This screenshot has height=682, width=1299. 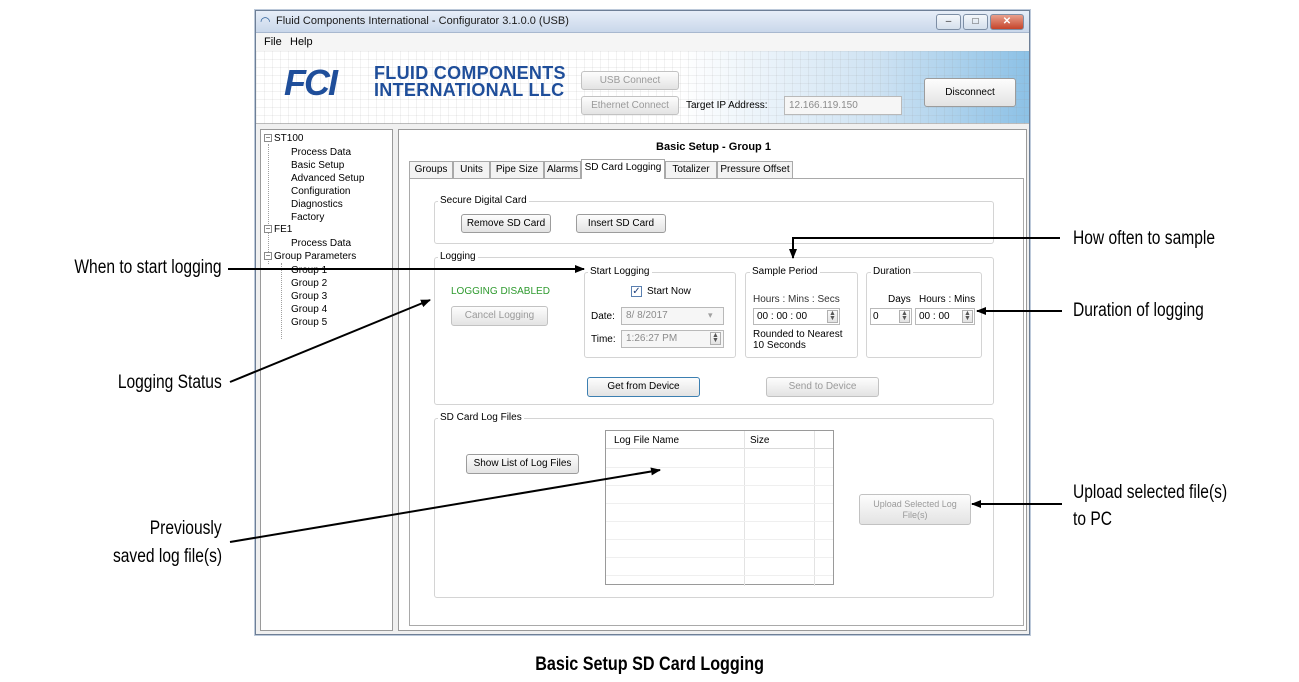 I want to click on caption-text: Basic Setup SD Card Logging, so click(x=649, y=664).